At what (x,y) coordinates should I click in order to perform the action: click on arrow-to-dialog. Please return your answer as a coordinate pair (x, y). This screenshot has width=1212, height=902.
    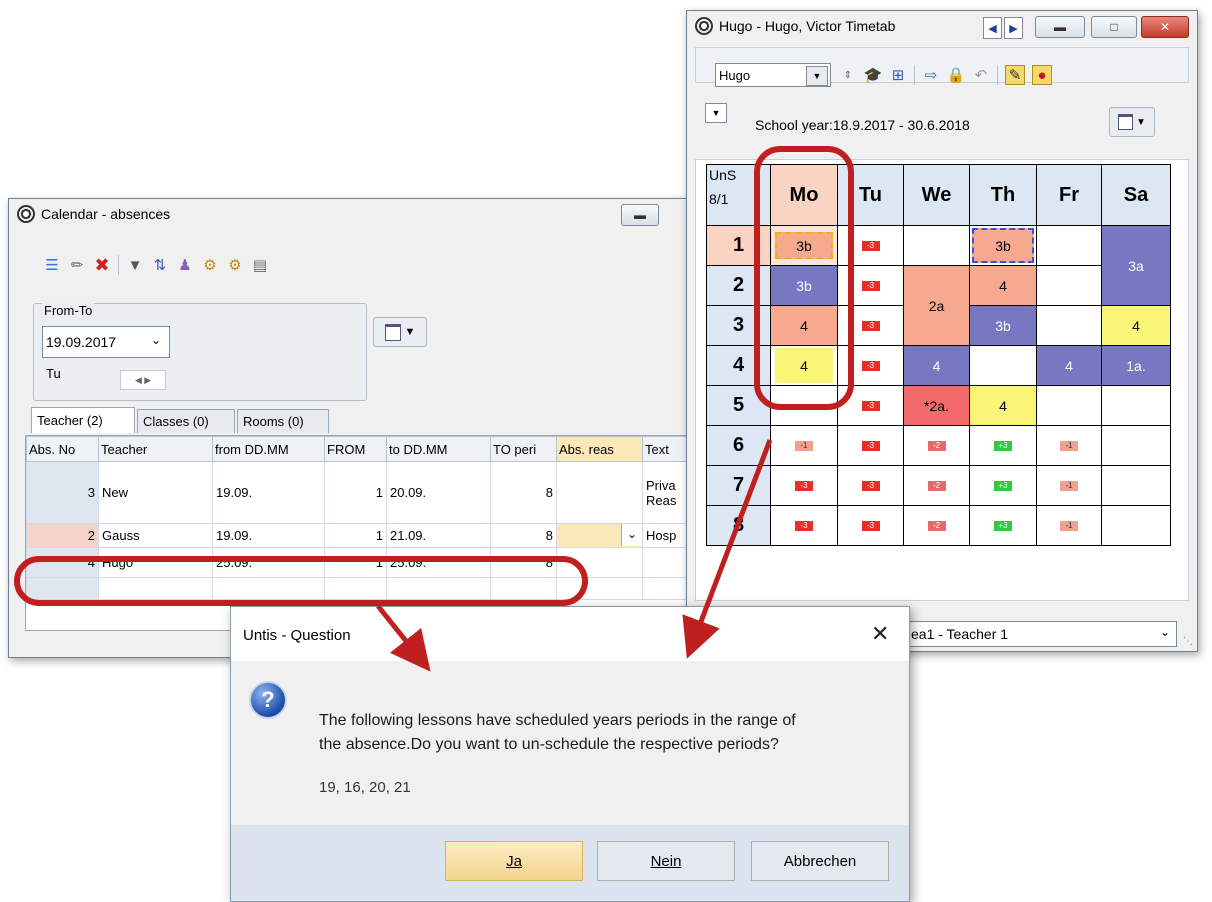
    Looking at the image, I should click on (403, 638).